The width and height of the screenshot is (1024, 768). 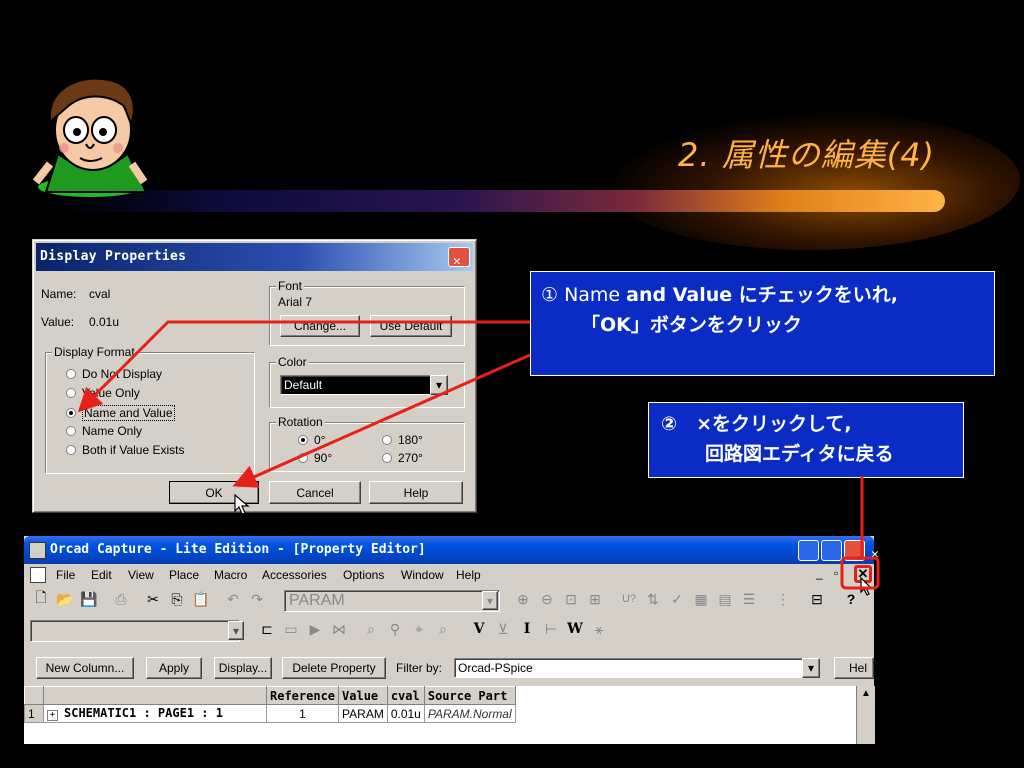 I want to click on radio-both-if-value-exists: Both if Value Exists, so click(x=125, y=450).